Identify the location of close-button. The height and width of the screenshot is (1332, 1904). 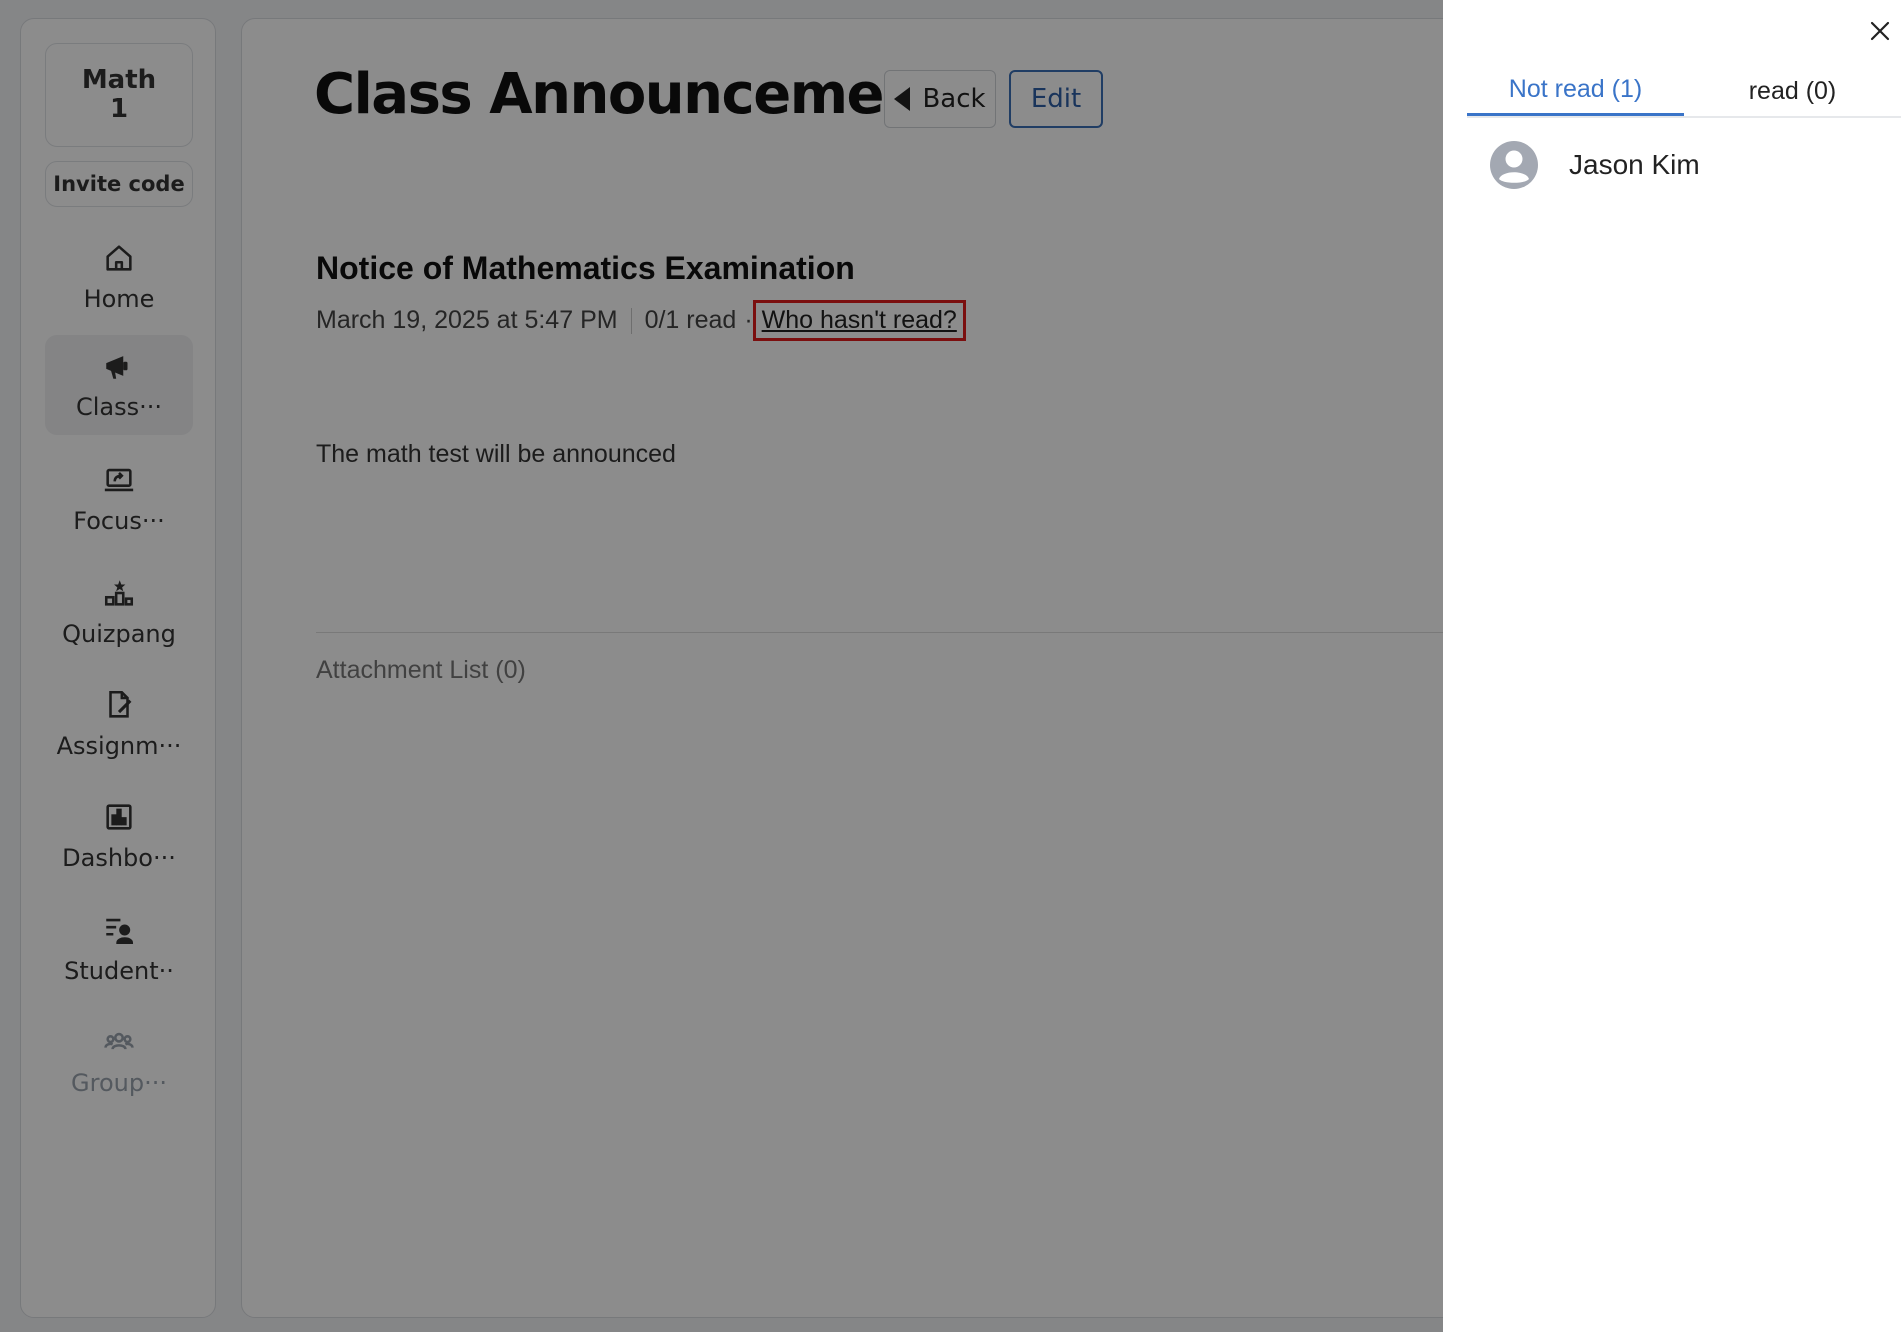
(1880, 31).